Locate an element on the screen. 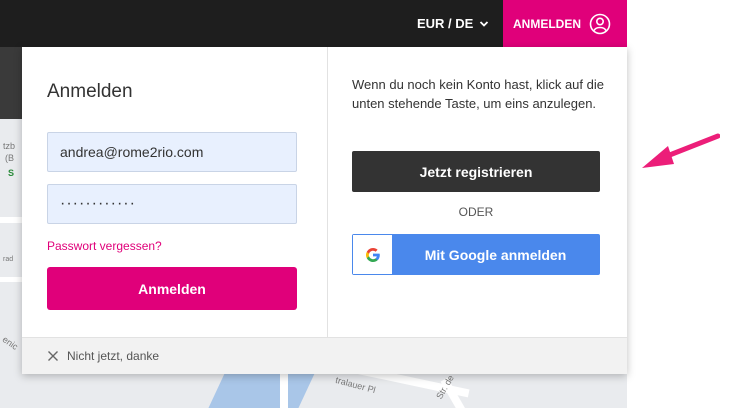 The height and width of the screenshot is (408, 733). forgot-password-link: Passwort vergessen? is located at coordinates (104, 246).